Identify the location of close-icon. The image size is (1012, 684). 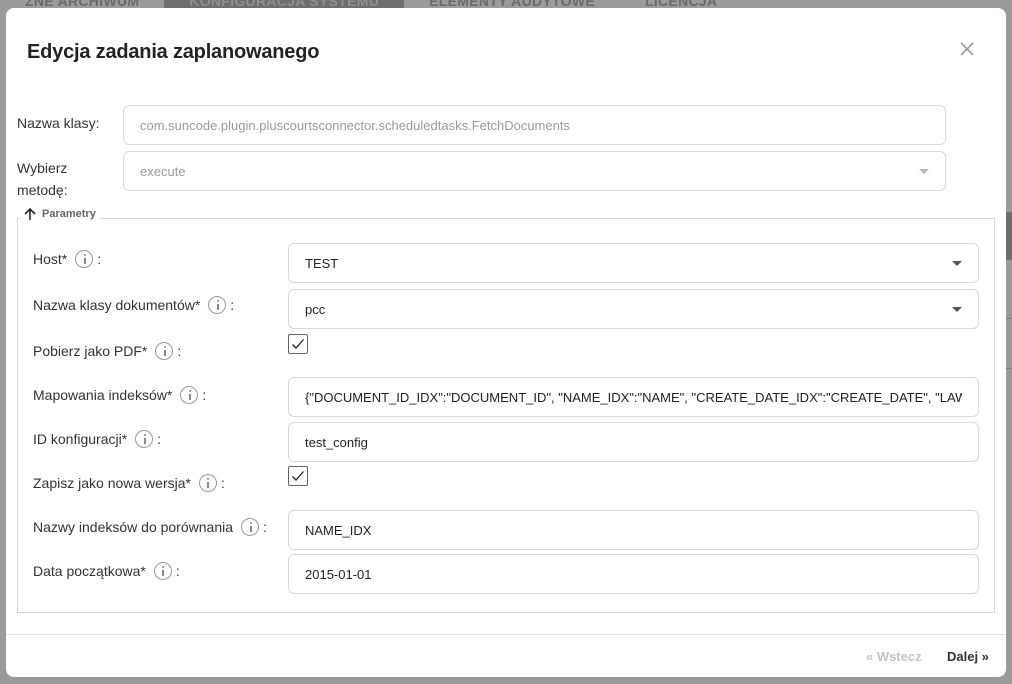
(967, 49).